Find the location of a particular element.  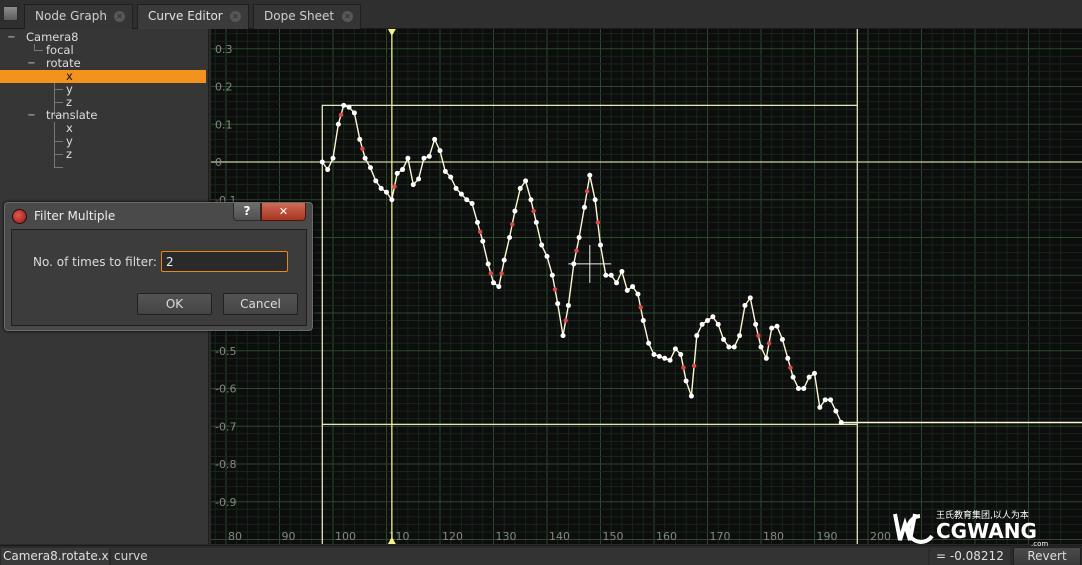

x-tick-label: 80 is located at coordinates (235, 536).